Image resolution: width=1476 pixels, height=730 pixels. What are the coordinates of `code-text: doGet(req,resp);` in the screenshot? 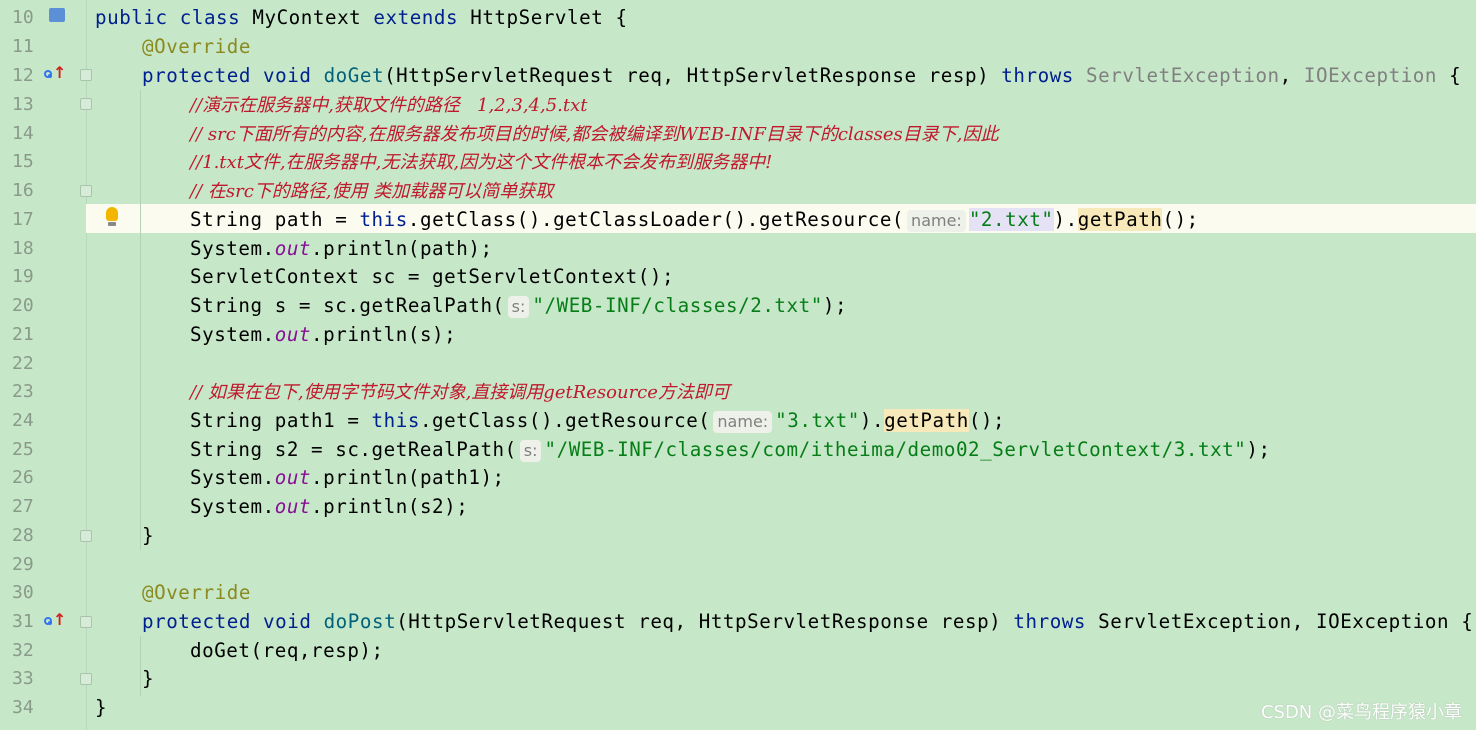 It's located at (287, 650).